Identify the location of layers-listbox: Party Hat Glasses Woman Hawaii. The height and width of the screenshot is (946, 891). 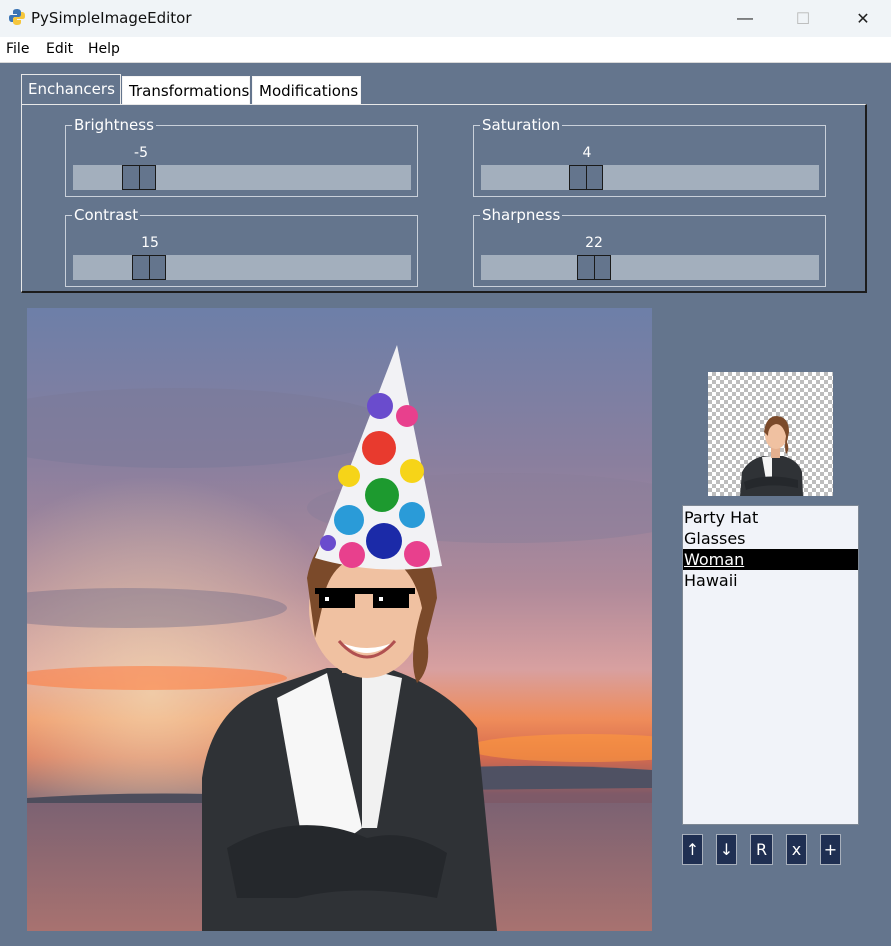
(770, 665).